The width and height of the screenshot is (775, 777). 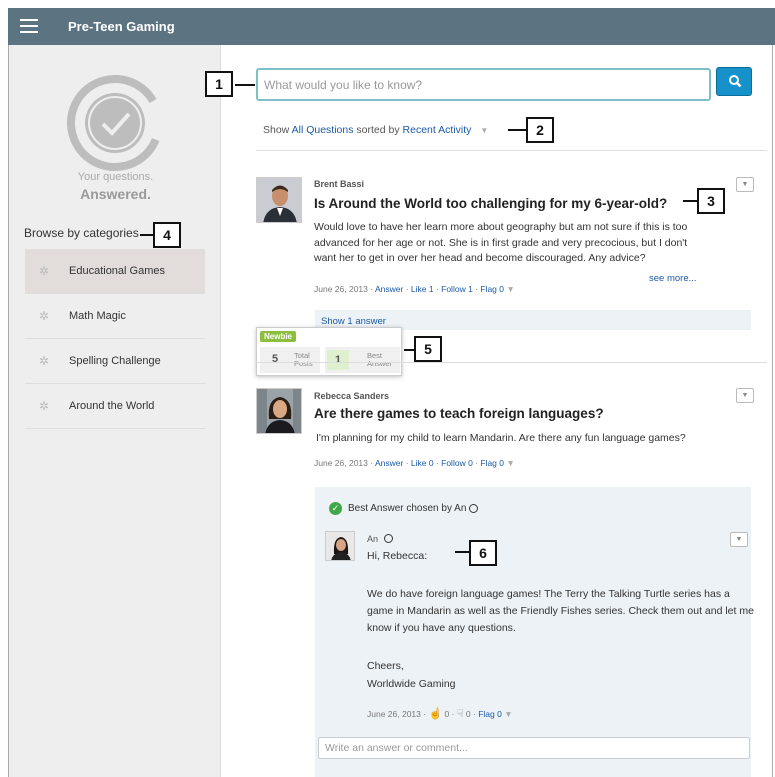 I want to click on browse-categories-label: Browse by categories, so click(x=81, y=233).